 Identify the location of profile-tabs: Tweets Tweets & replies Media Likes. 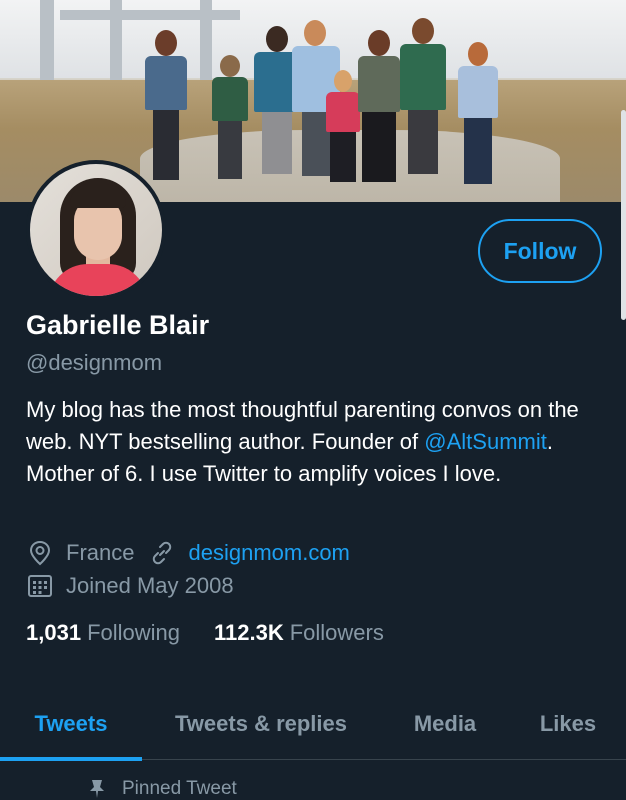
(313, 724).